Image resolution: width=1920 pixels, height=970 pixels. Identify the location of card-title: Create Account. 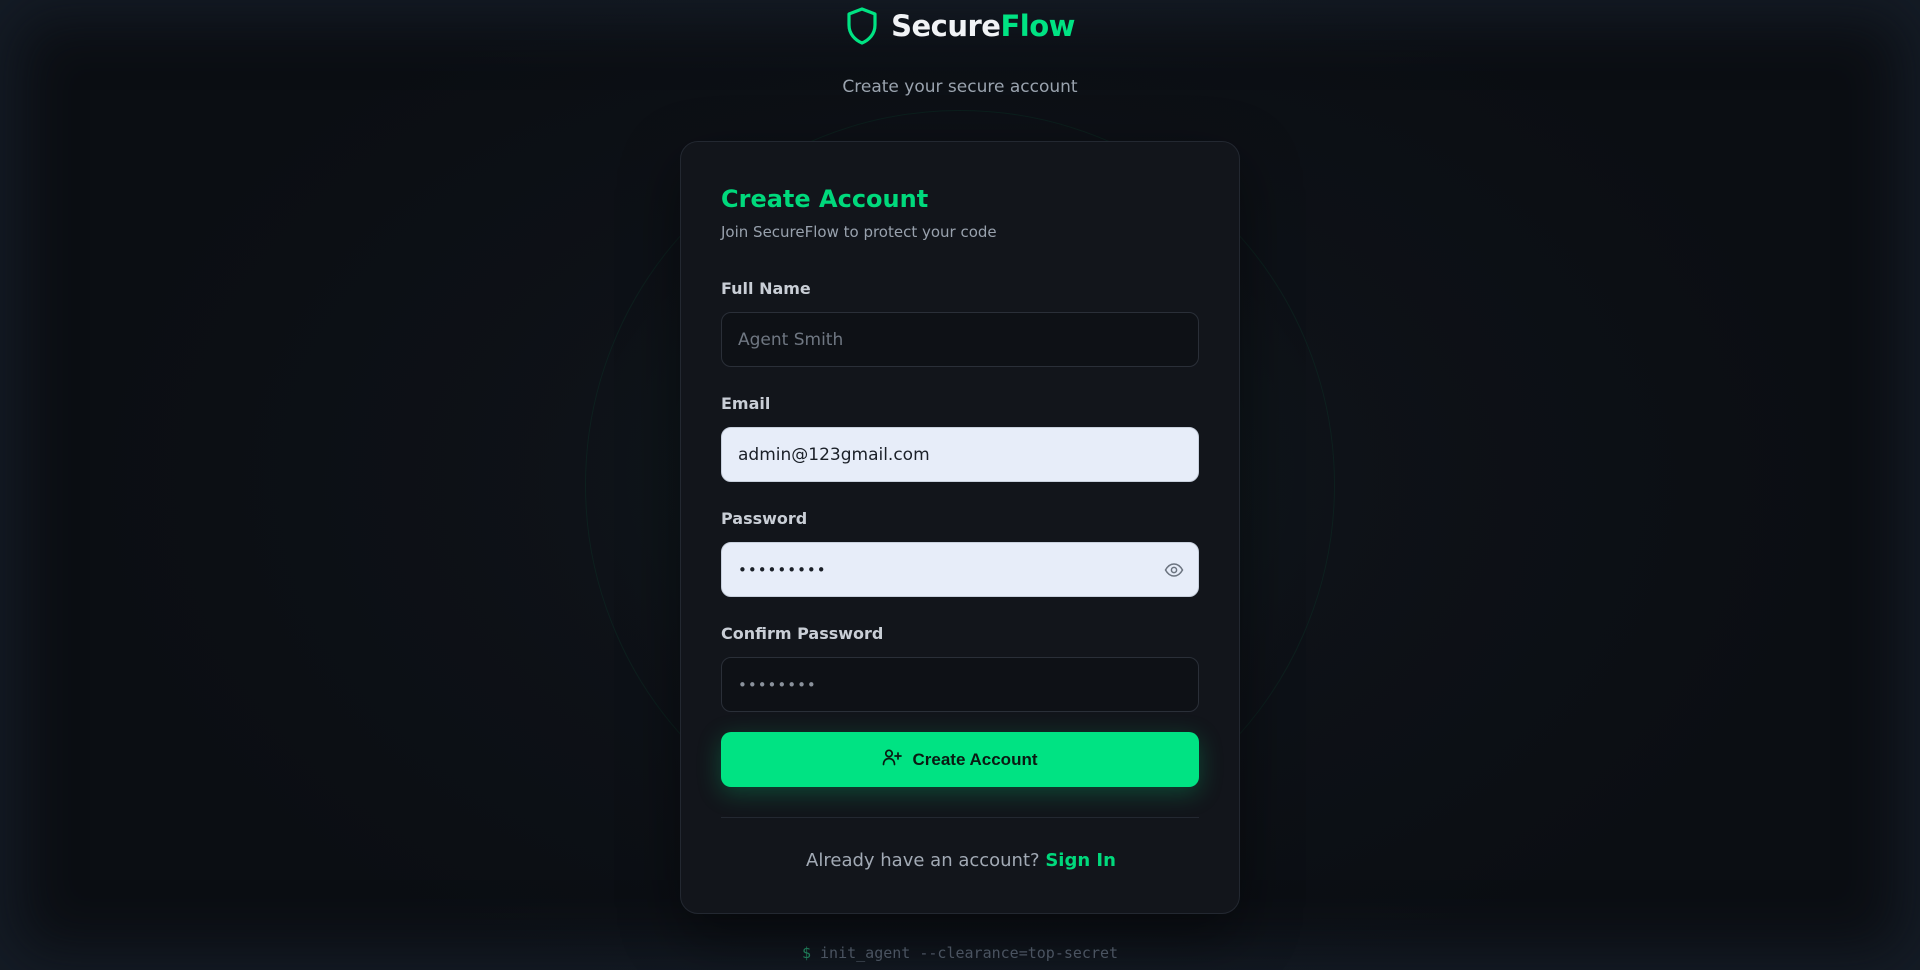
(825, 199).